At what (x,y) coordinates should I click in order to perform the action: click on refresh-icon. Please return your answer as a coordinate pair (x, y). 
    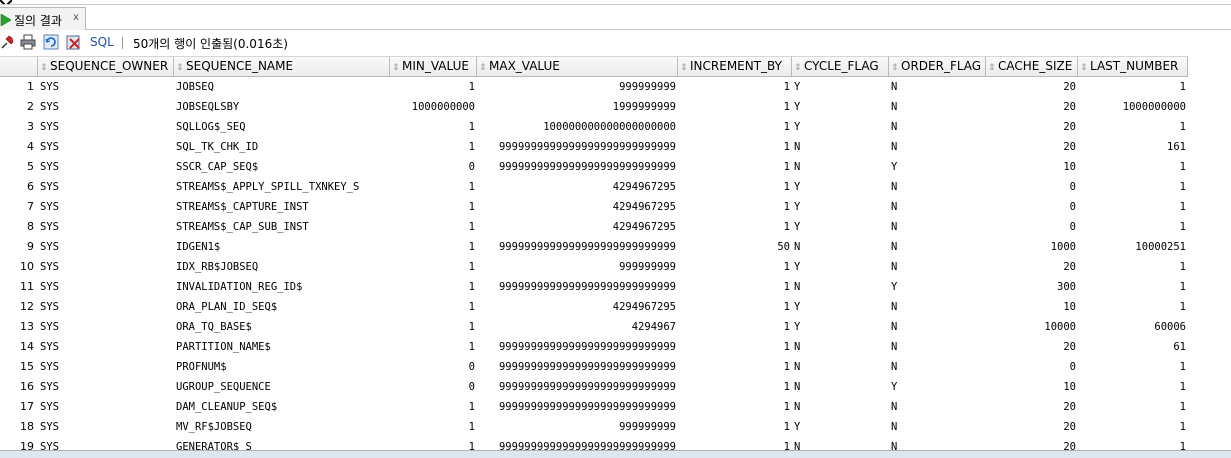
    Looking at the image, I should click on (51, 42).